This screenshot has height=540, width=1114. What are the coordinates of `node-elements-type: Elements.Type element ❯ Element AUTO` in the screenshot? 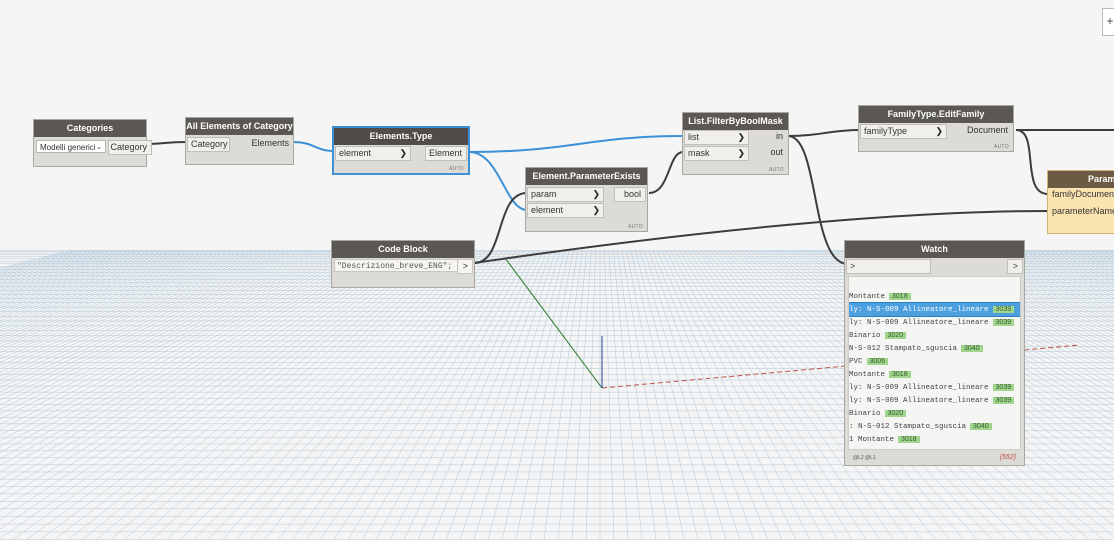 It's located at (401, 150).